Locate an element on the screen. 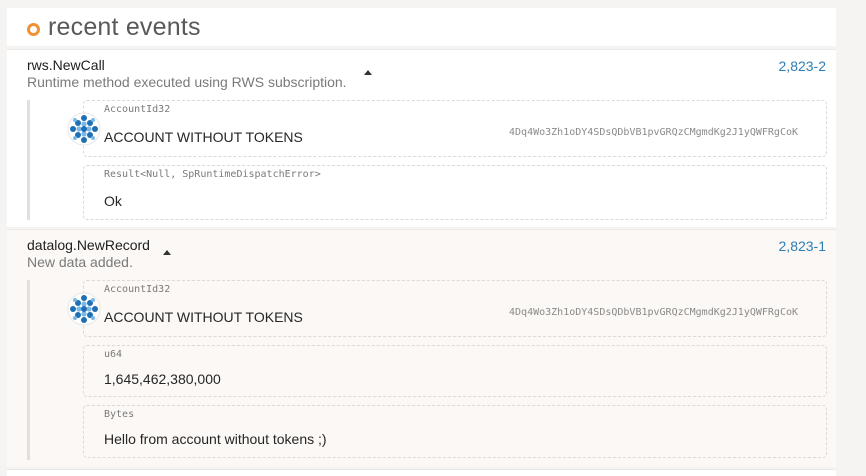 Image resolution: width=866 pixels, height=476 pixels. param-type: u64 is located at coordinates (113, 354).